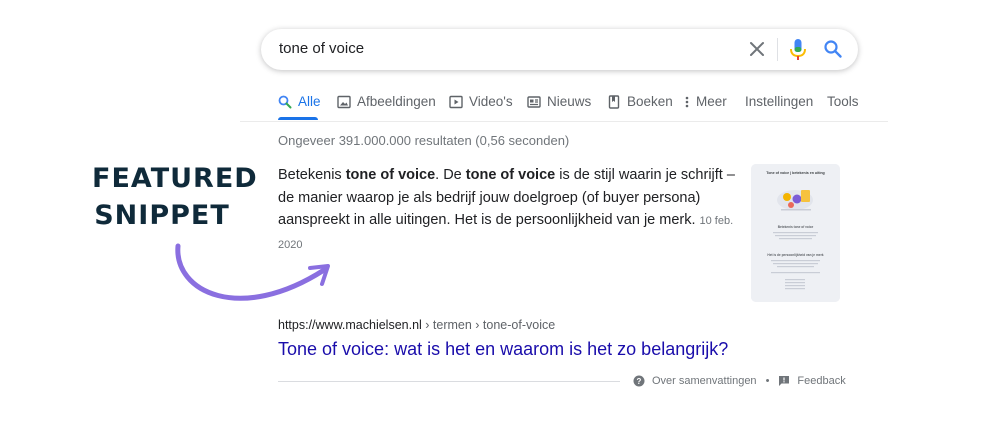  Describe the element at coordinates (491, 101) in the screenshot. I see `tab-label: Video's` at that location.